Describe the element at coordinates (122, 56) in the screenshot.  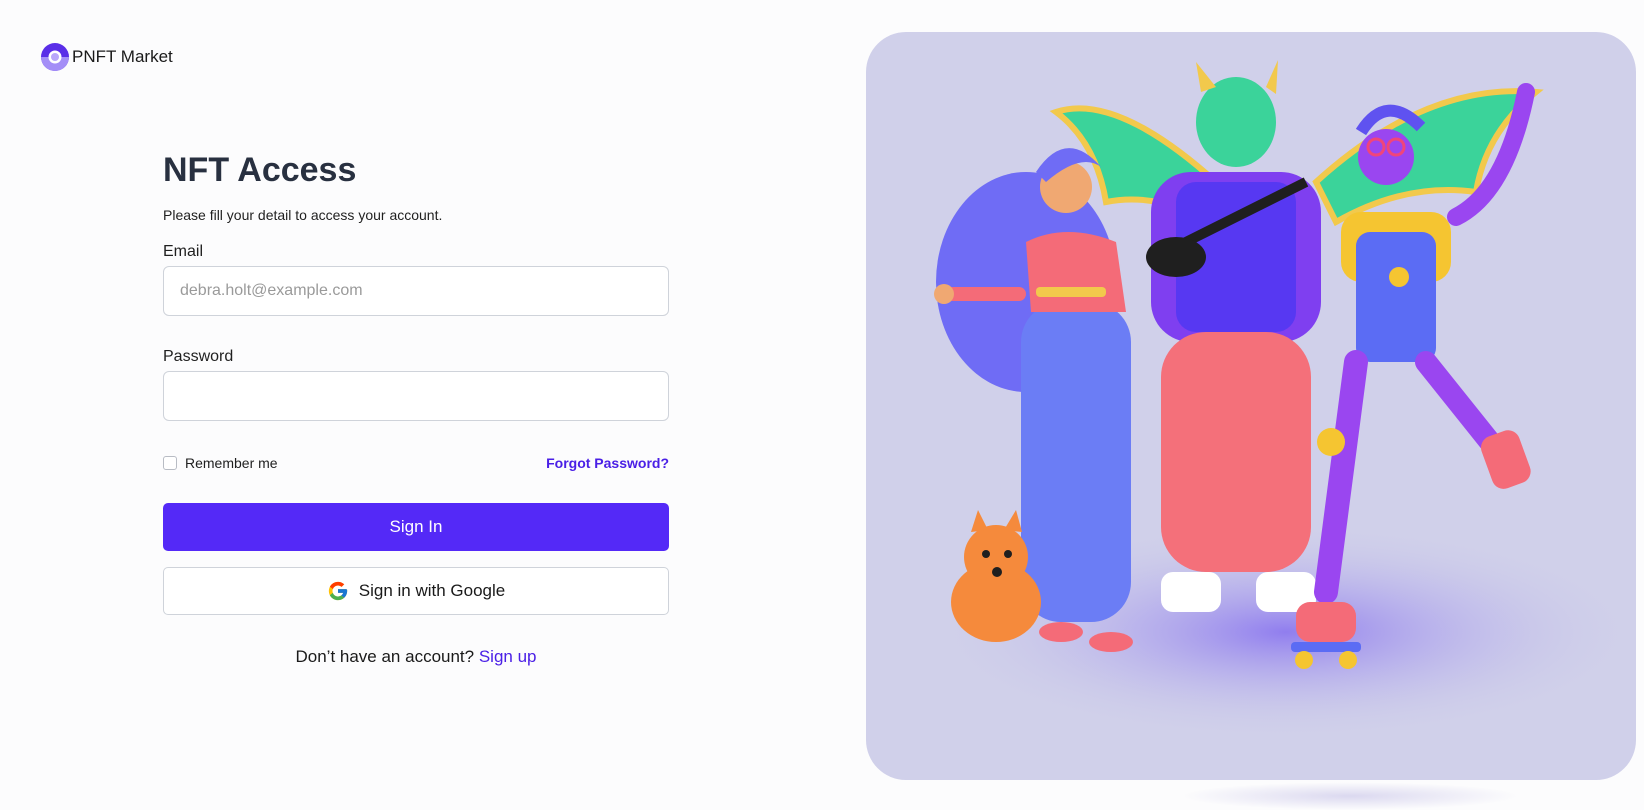
I see `app-name: PNFT Market` at that location.